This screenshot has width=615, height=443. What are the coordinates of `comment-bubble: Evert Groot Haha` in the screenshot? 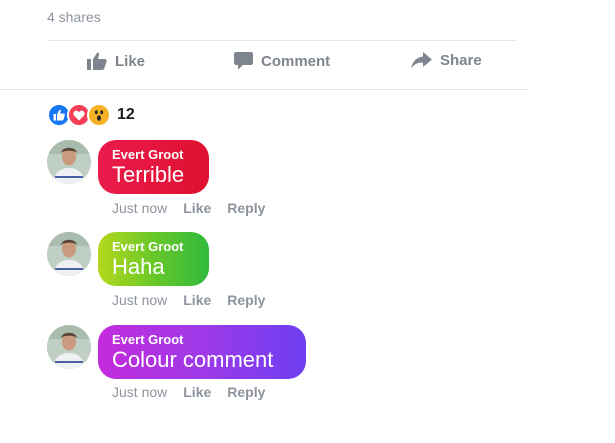 It's located at (153, 259).